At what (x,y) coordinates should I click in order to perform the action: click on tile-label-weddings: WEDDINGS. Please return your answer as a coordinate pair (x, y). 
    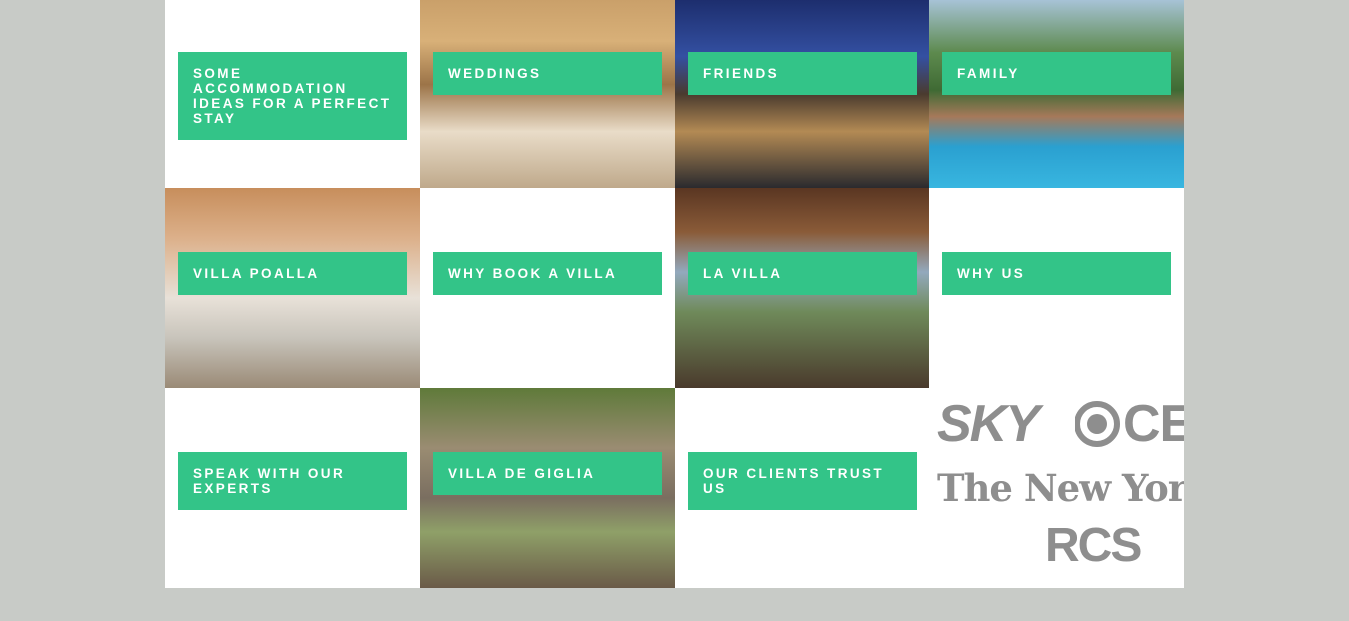
    Looking at the image, I should click on (547, 73).